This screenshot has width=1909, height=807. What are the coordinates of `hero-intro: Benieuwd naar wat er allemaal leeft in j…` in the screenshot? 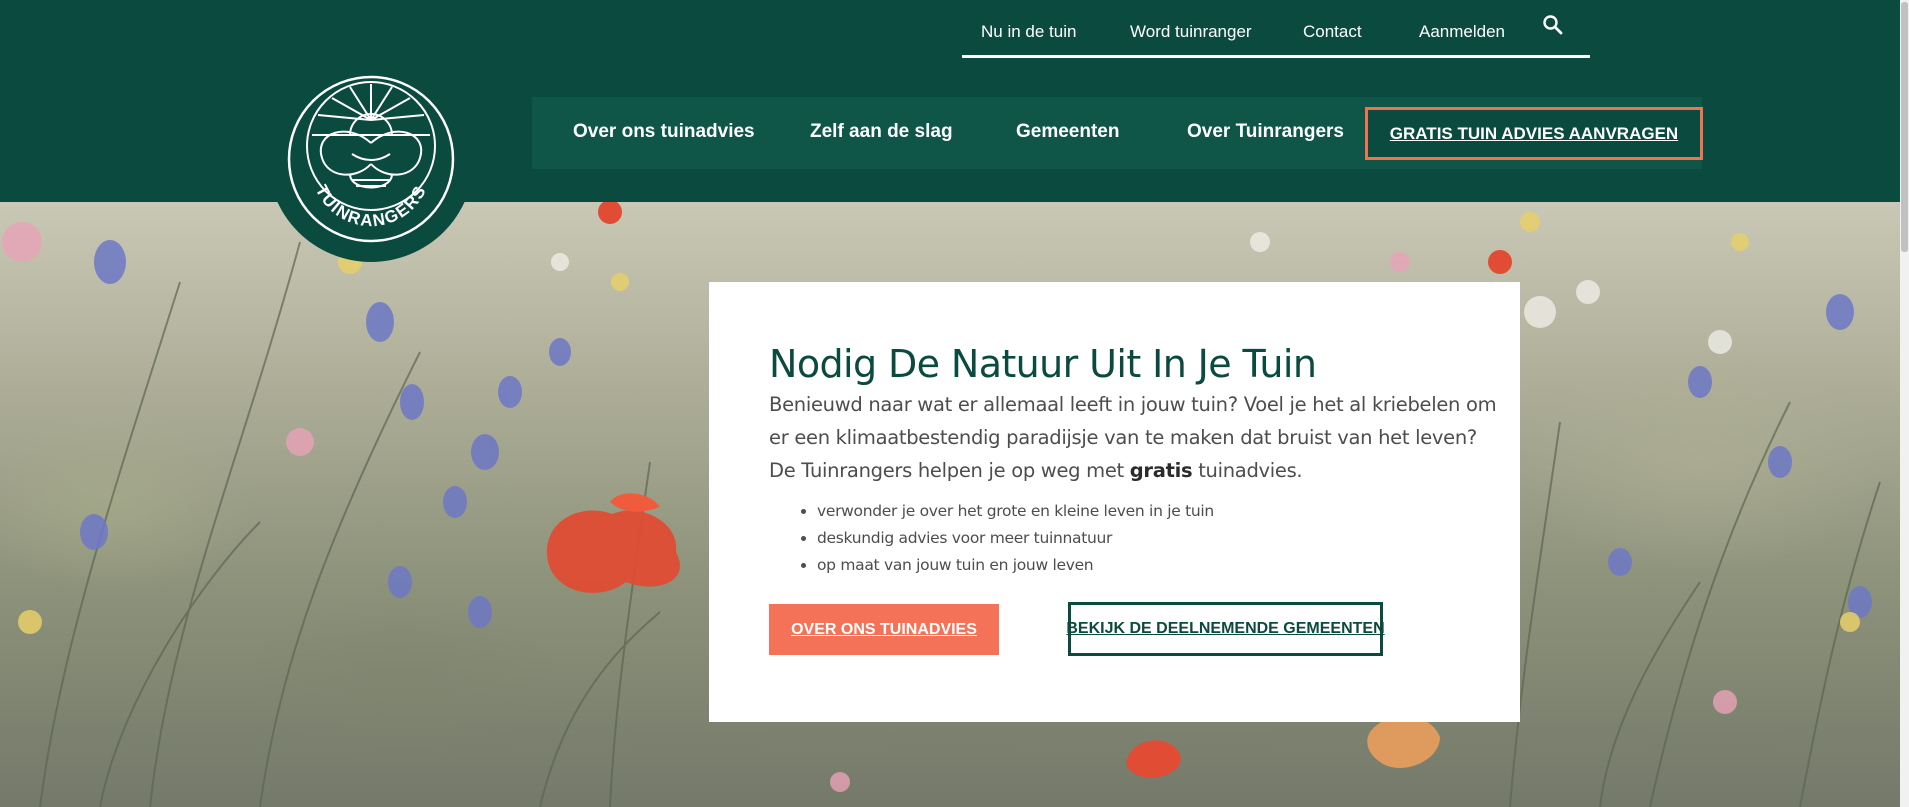 It's located at (1133, 437).